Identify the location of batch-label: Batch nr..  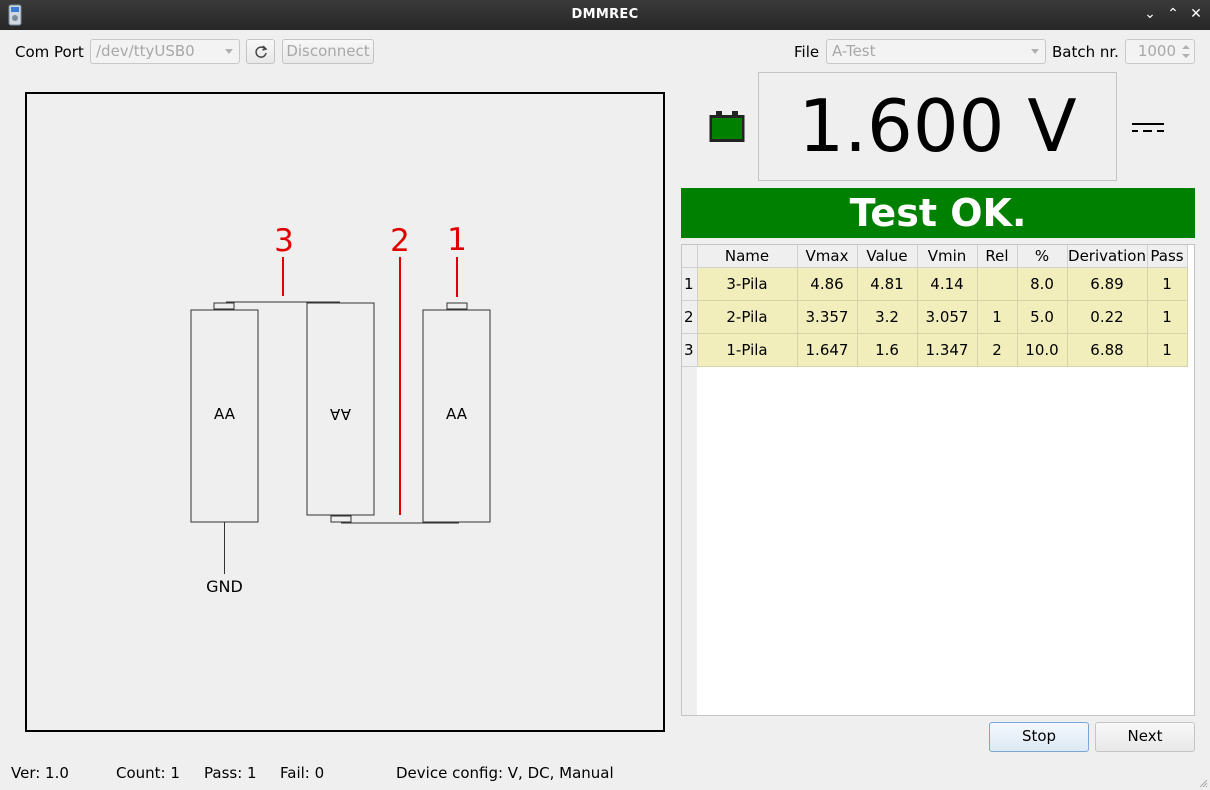
(1085, 52).